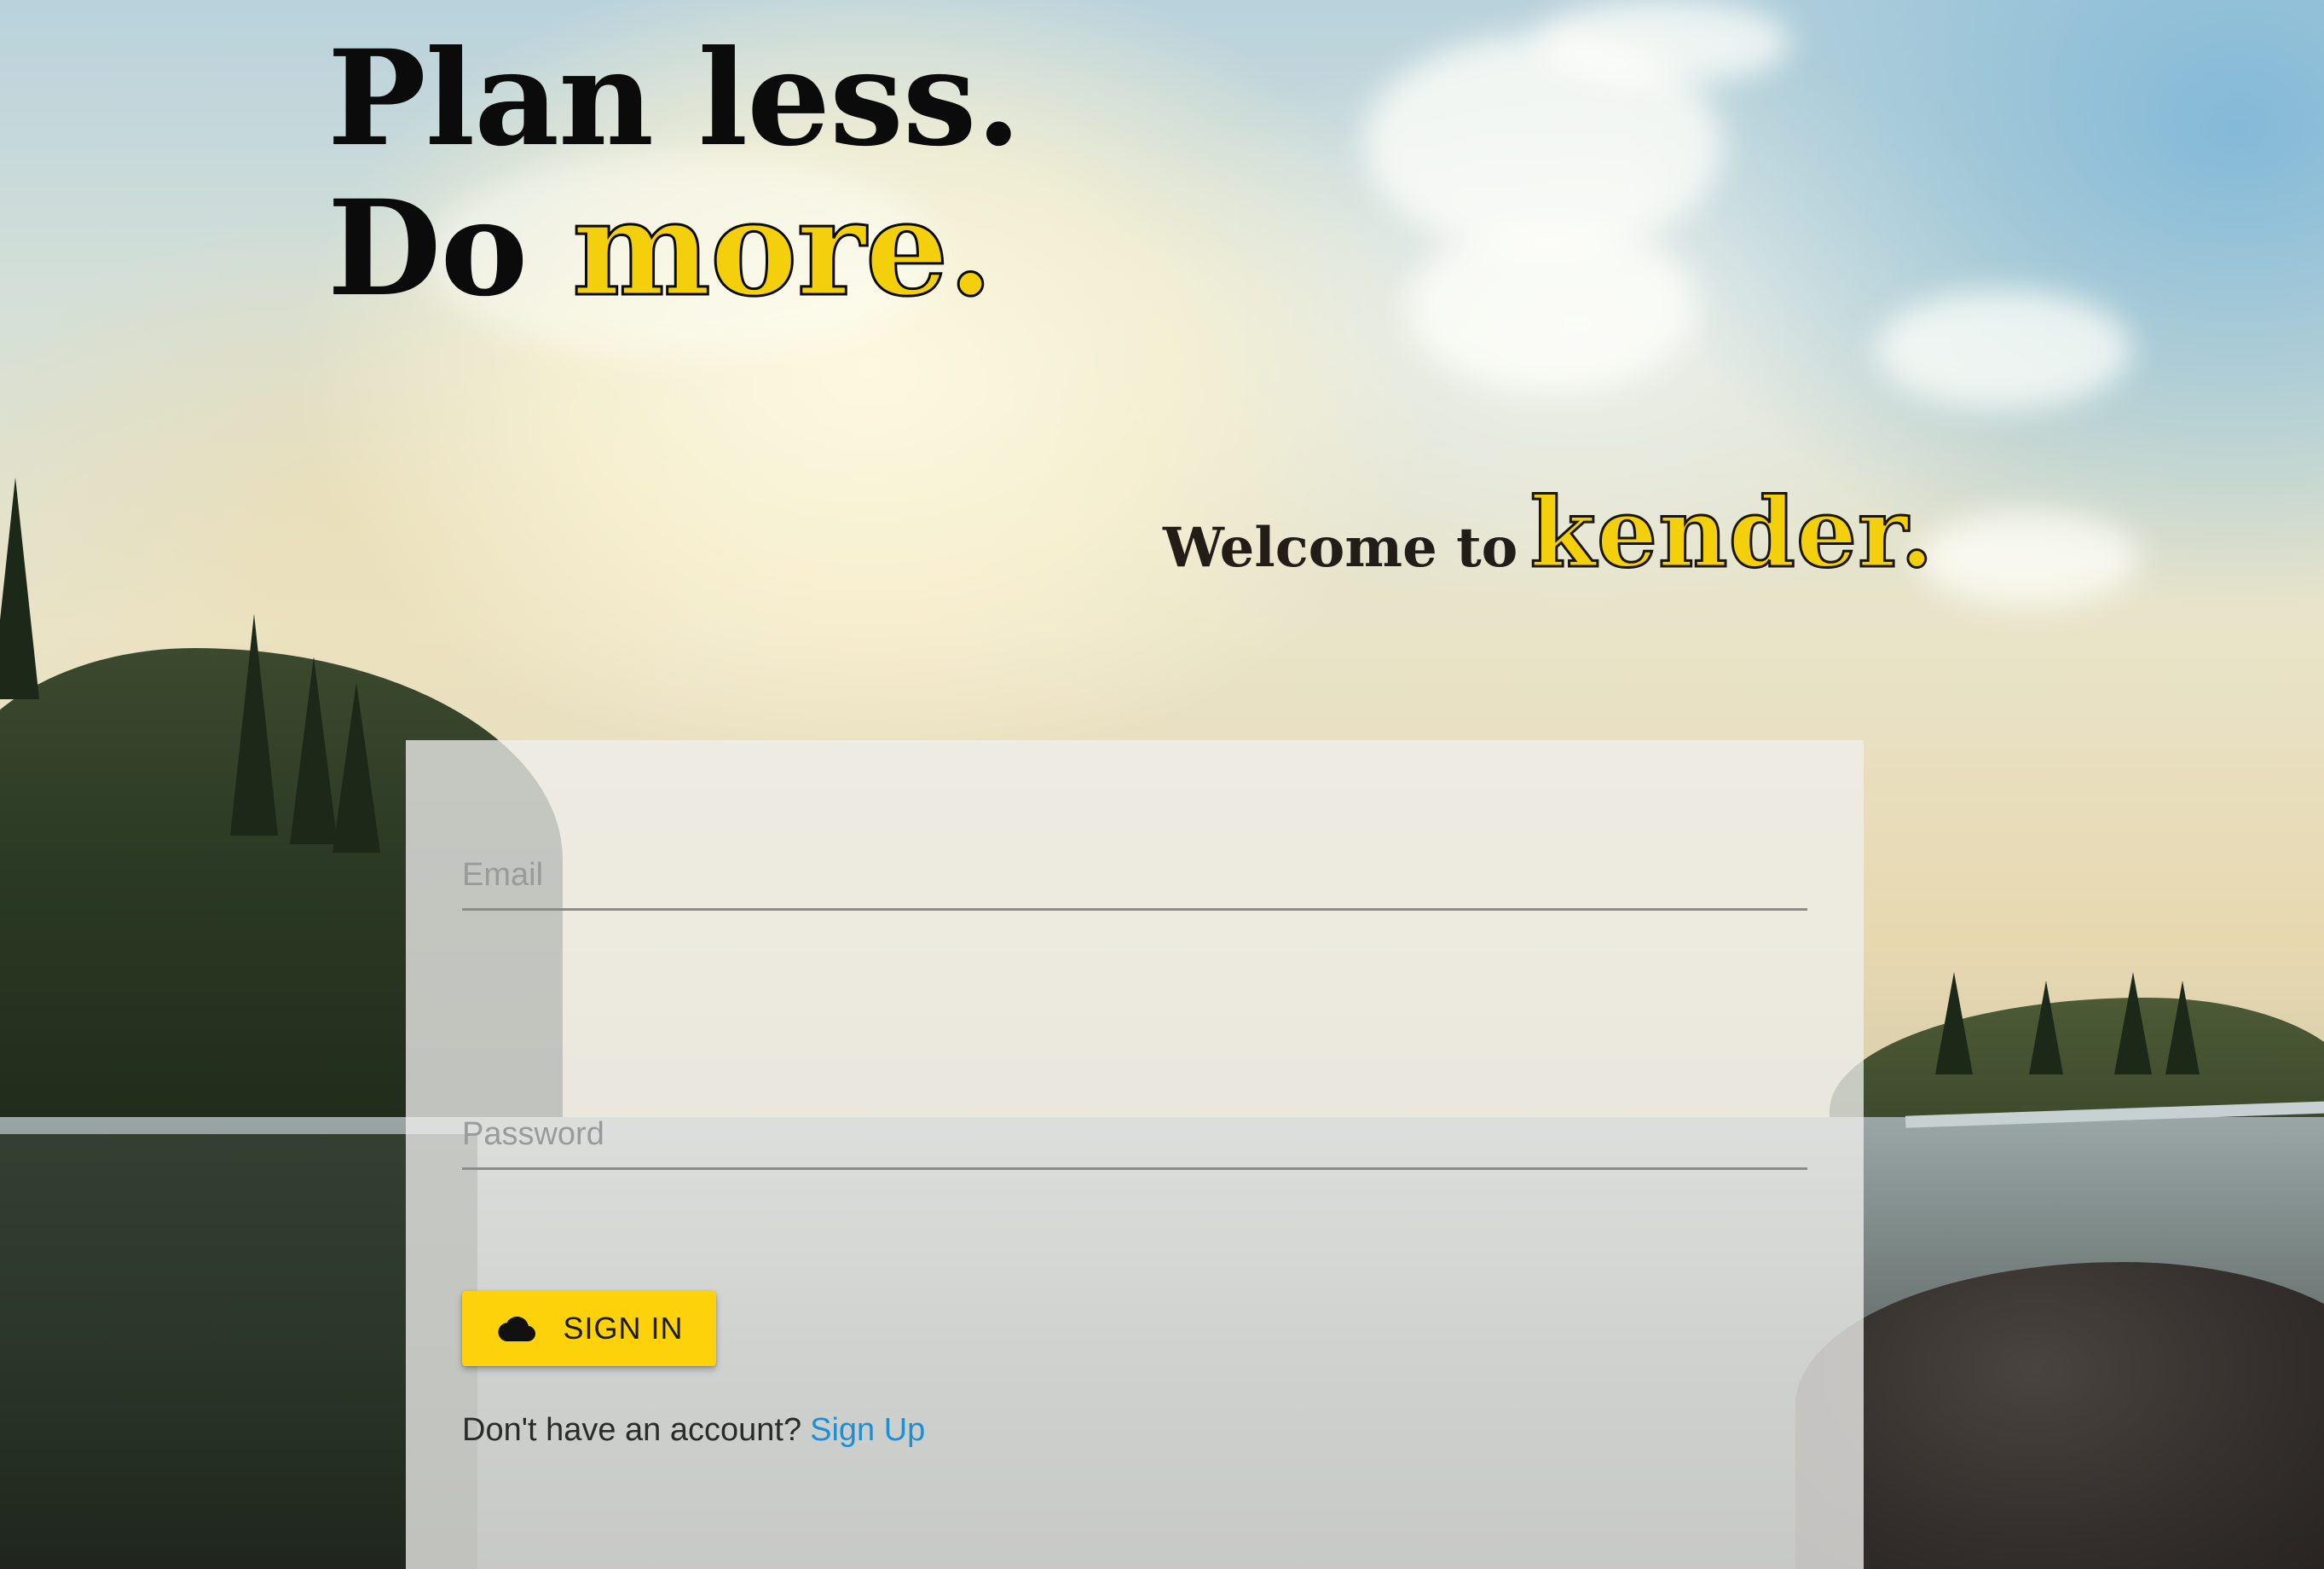 This screenshot has height=1569, width=2324. What do you see at coordinates (1134, 1136) in the screenshot?
I see `password-input` at bounding box center [1134, 1136].